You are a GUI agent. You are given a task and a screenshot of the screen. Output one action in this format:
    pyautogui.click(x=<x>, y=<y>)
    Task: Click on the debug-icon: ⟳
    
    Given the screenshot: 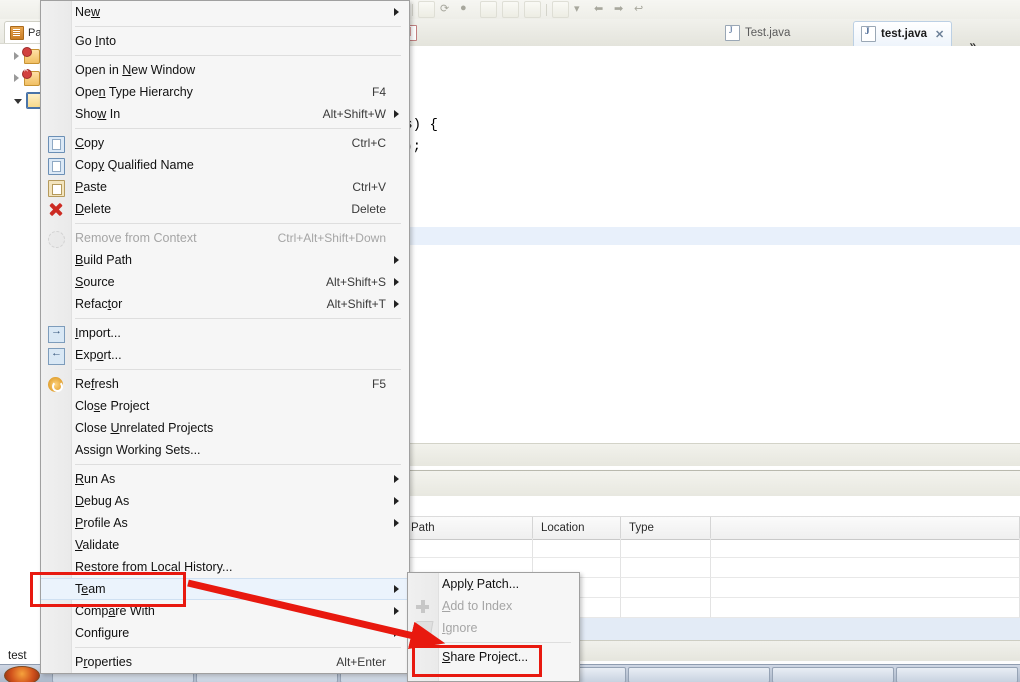 What is the action you would take?
    pyautogui.click(x=447, y=9)
    